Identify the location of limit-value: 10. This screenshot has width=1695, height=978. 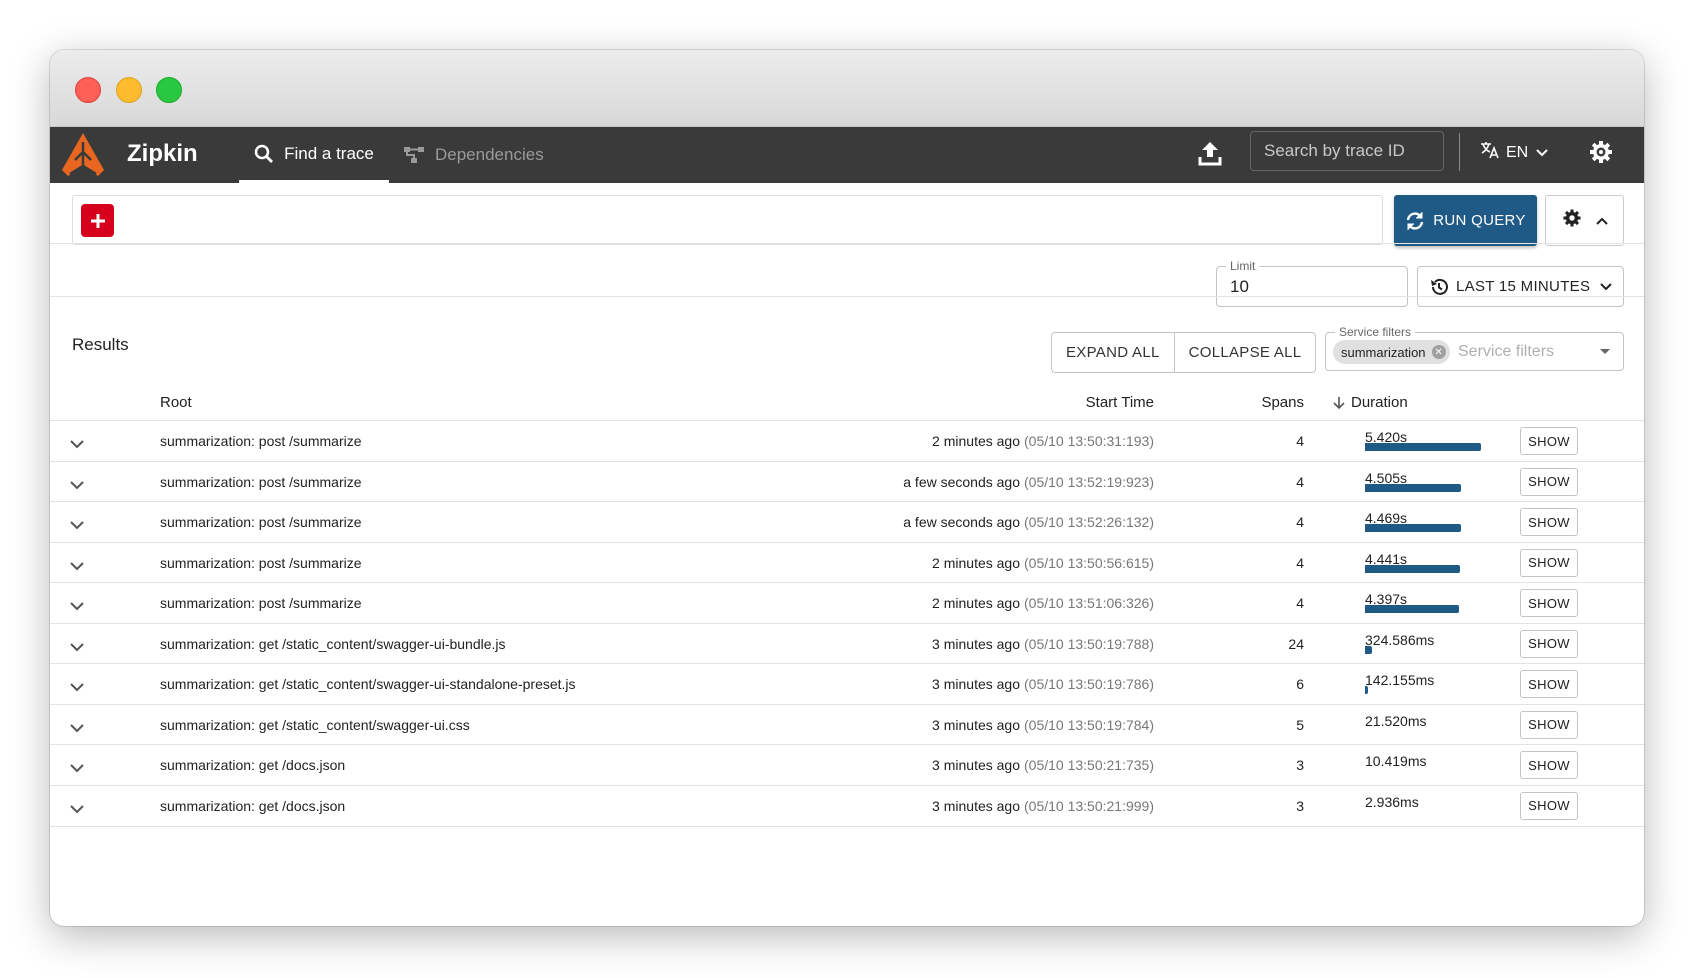
(1239, 286).